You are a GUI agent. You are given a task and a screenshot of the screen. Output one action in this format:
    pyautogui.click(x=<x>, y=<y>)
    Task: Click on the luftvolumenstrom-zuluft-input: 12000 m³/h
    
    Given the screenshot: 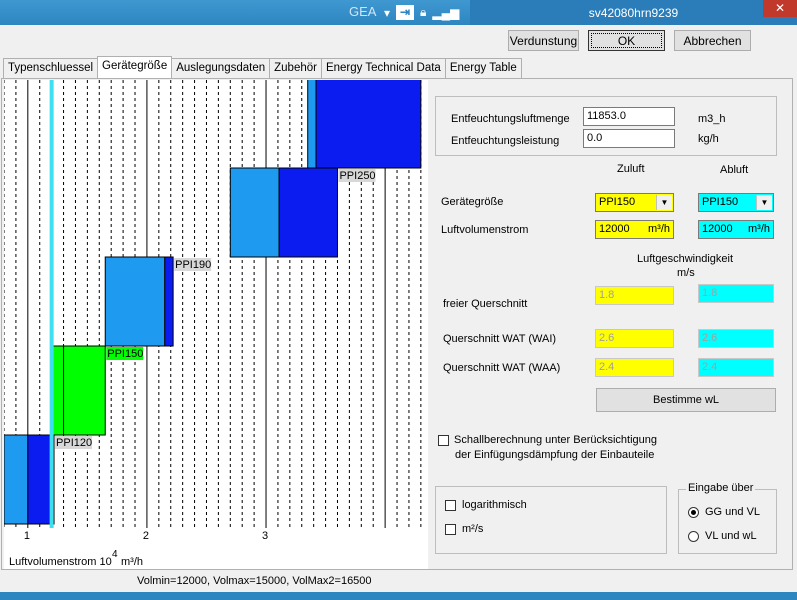 What is the action you would take?
    pyautogui.click(x=634, y=229)
    